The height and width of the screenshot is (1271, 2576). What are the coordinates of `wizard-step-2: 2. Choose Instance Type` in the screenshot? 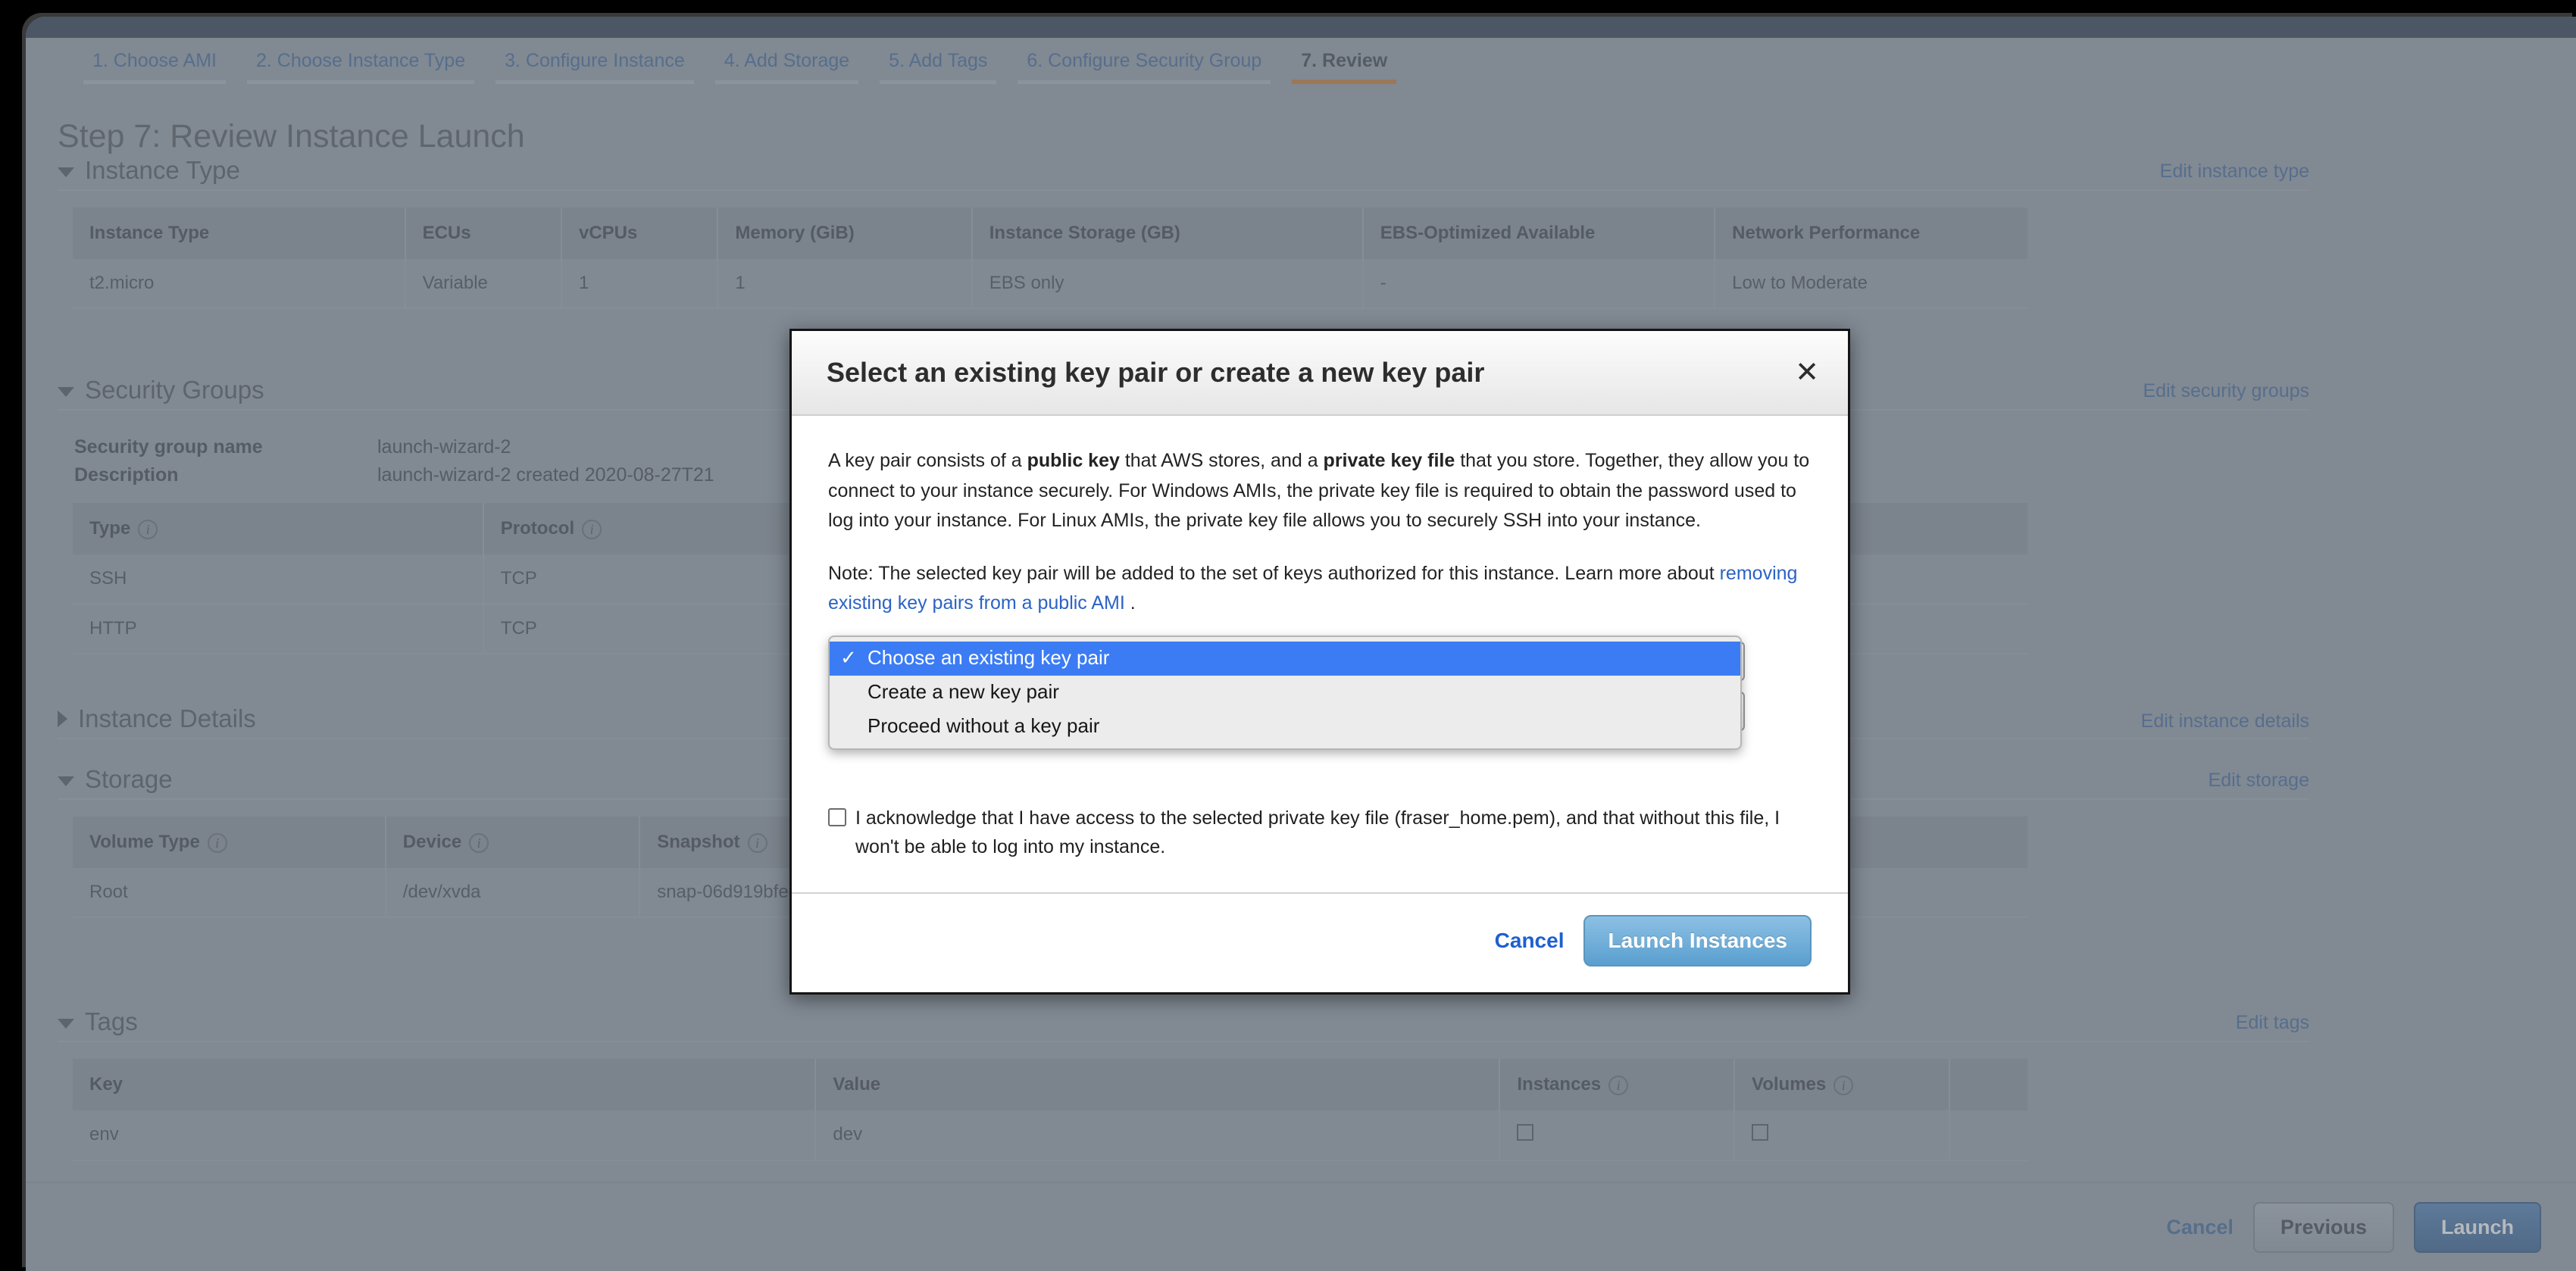 It's located at (361, 61).